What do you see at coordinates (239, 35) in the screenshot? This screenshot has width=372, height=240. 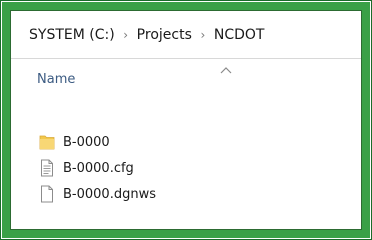 I see `breadcrumb-item-ncdot: NCDOT` at bounding box center [239, 35].